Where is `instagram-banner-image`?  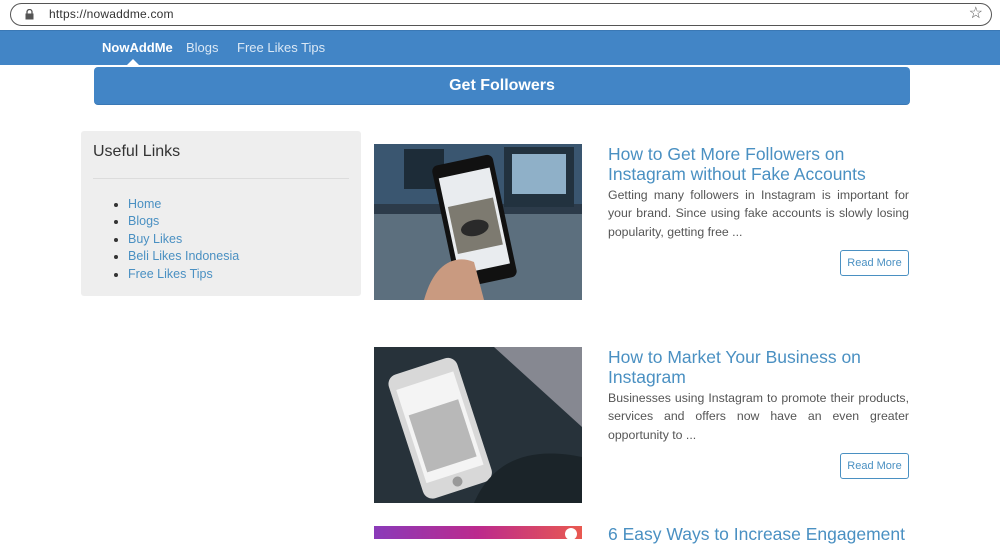
instagram-banner-image is located at coordinates (478, 532).